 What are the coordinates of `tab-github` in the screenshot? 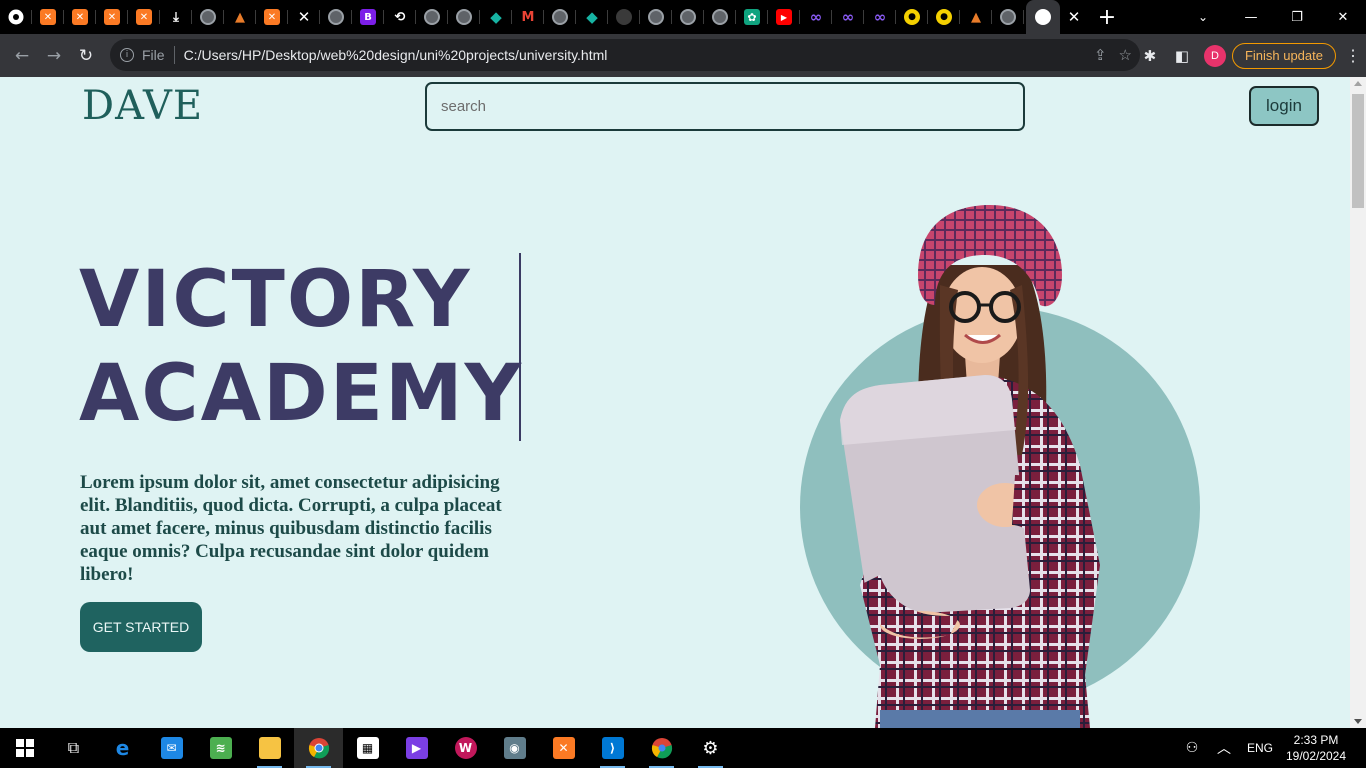 It's located at (624, 17).